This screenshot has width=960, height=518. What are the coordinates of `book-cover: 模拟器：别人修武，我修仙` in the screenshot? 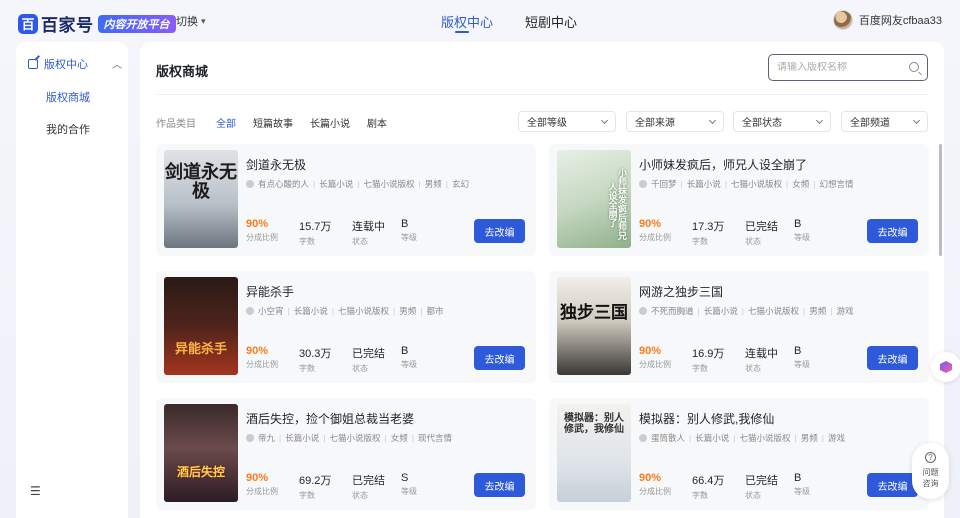 It's located at (594, 453).